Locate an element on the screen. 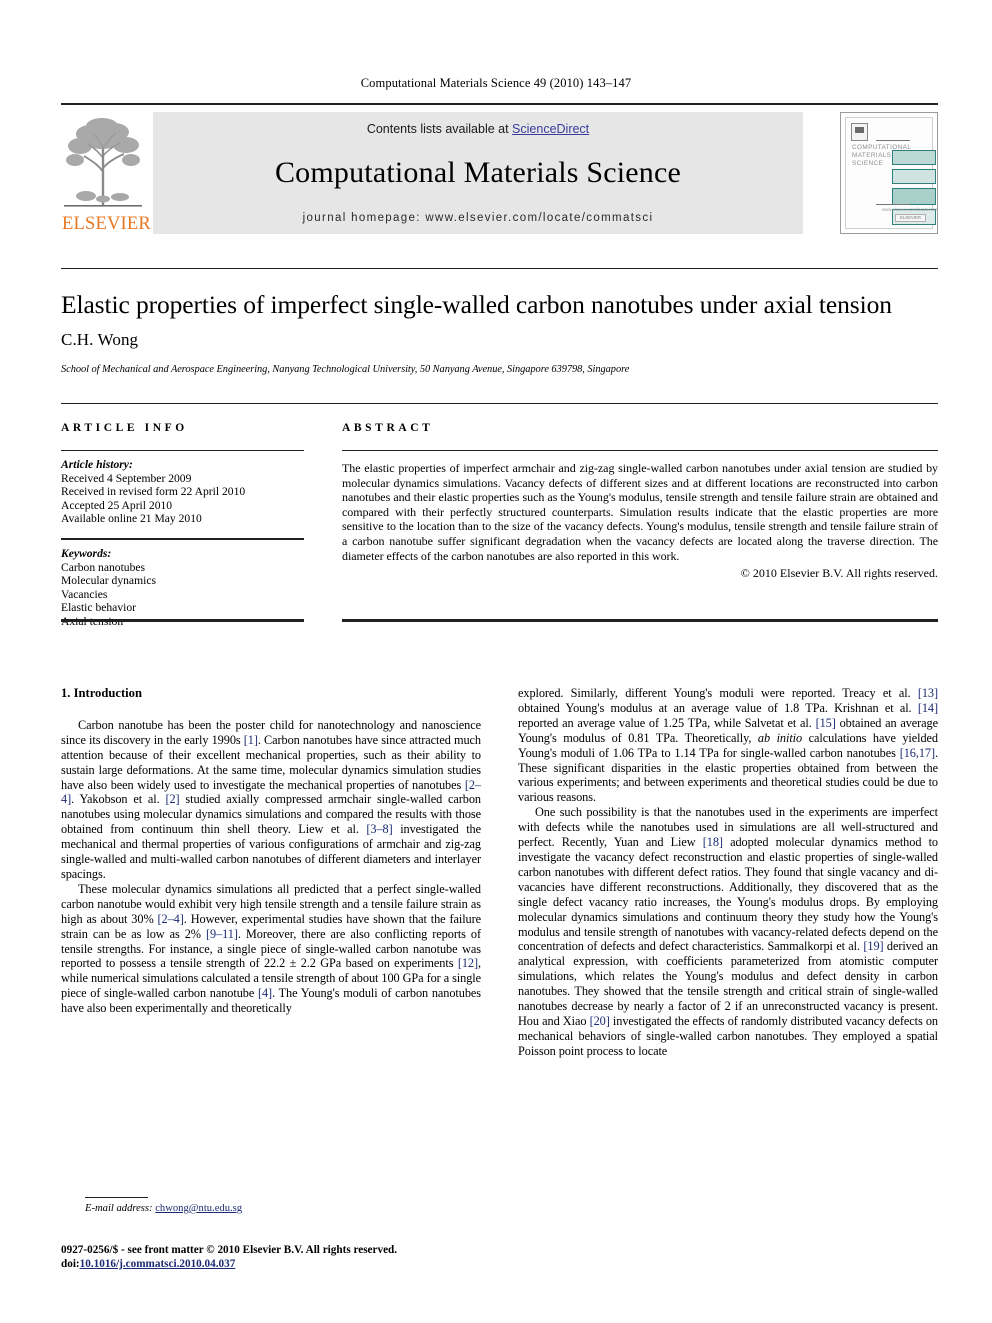  doi-link: 10.1016/j.commatsci.2010.04.037 is located at coordinates (158, 1264).